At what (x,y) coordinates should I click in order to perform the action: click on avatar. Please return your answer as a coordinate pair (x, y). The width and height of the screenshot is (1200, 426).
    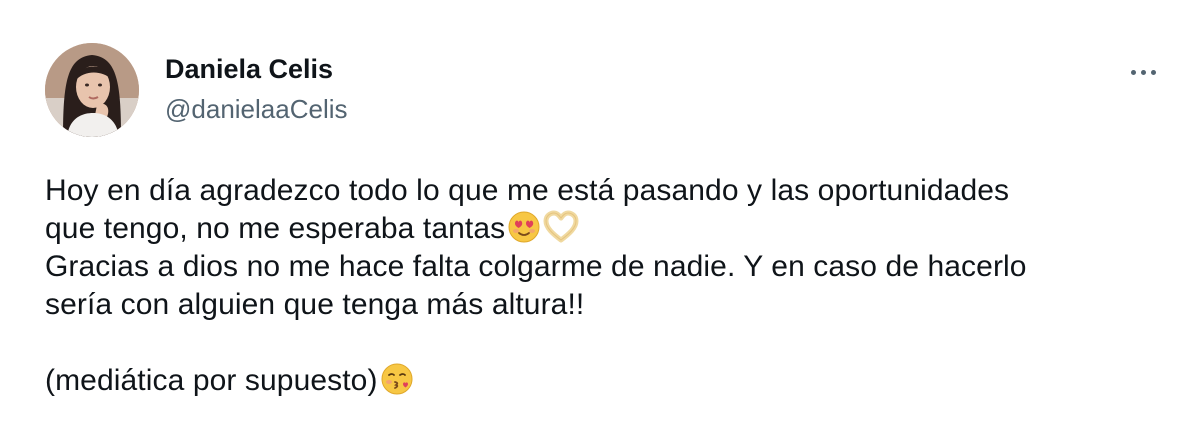
    Looking at the image, I should click on (92, 90).